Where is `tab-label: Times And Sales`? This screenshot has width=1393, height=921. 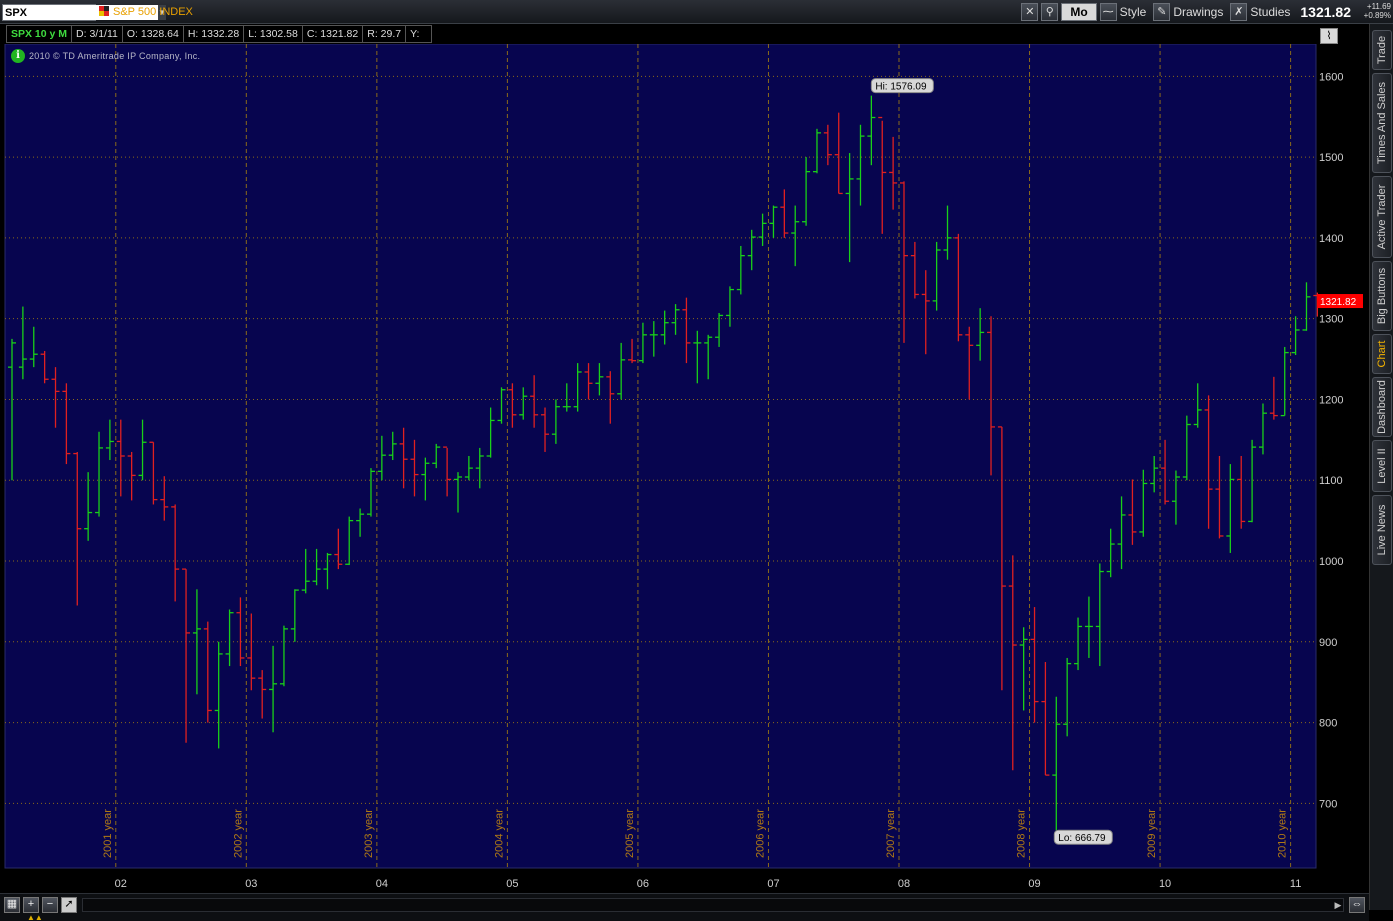 tab-label: Times And Sales is located at coordinates (1382, 123).